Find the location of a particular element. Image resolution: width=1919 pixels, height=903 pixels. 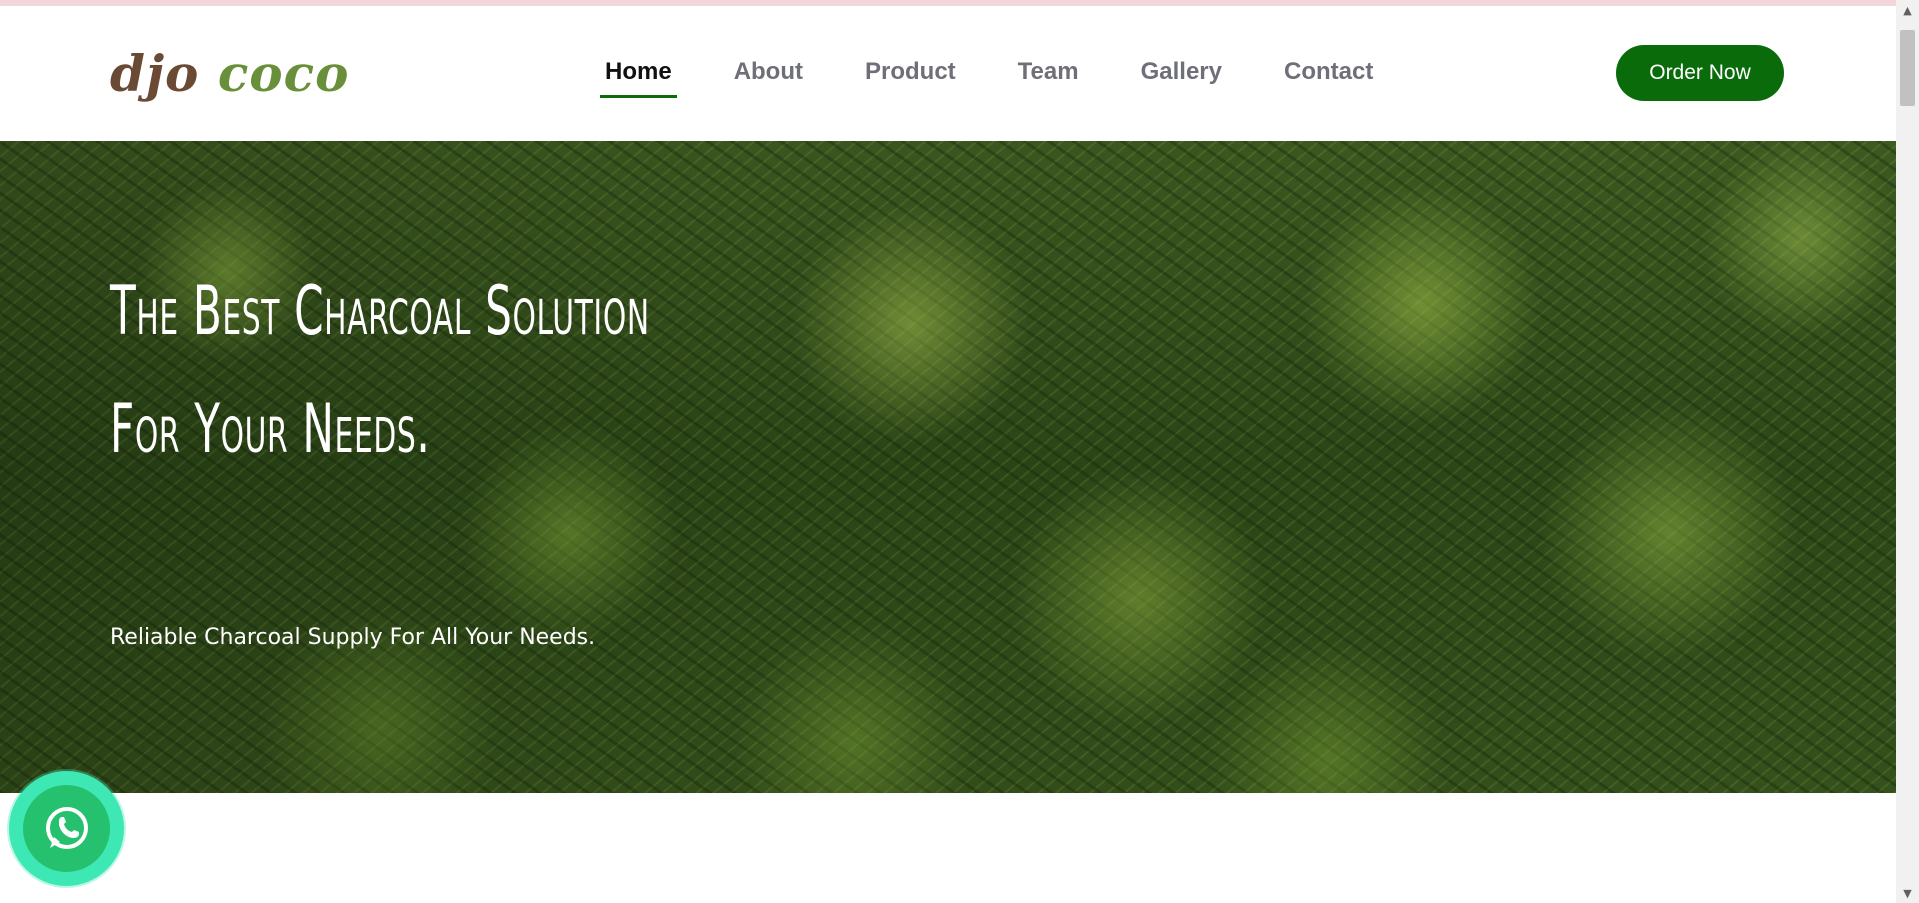

nav-gallery: Gallery is located at coordinates (1181, 78).